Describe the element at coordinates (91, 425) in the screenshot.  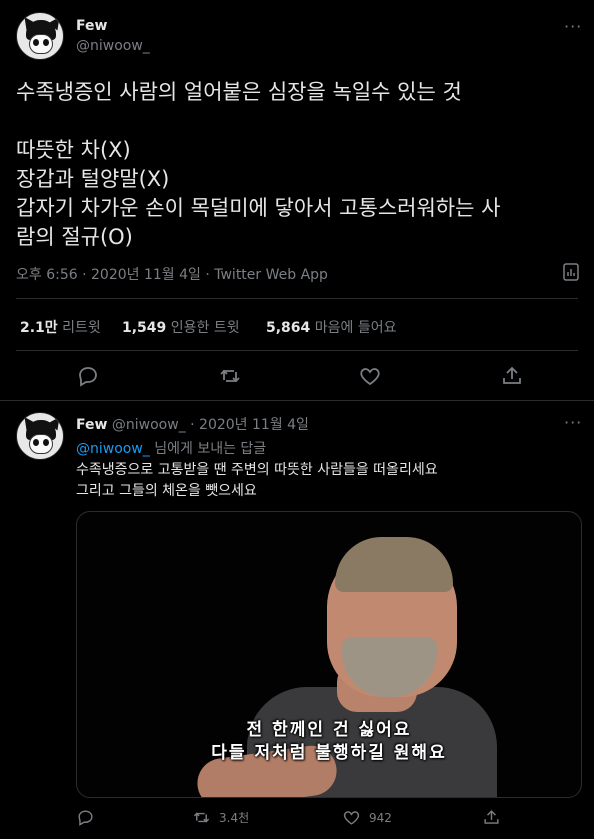
I see `reply-author-name: Few` at that location.